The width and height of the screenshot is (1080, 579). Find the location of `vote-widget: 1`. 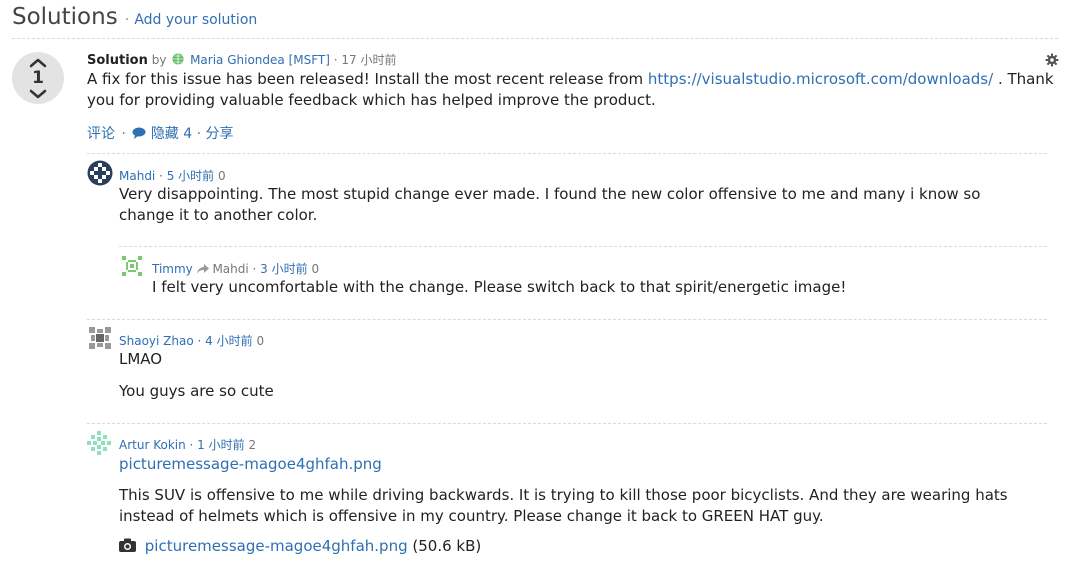

vote-widget: 1 is located at coordinates (38, 78).